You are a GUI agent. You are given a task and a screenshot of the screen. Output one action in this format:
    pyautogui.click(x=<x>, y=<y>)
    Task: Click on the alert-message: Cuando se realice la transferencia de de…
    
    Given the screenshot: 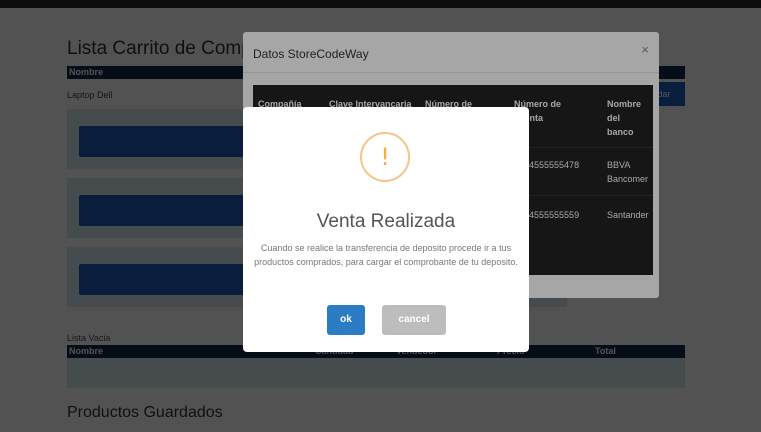 What is the action you would take?
    pyautogui.click(x=386, y=255)
    